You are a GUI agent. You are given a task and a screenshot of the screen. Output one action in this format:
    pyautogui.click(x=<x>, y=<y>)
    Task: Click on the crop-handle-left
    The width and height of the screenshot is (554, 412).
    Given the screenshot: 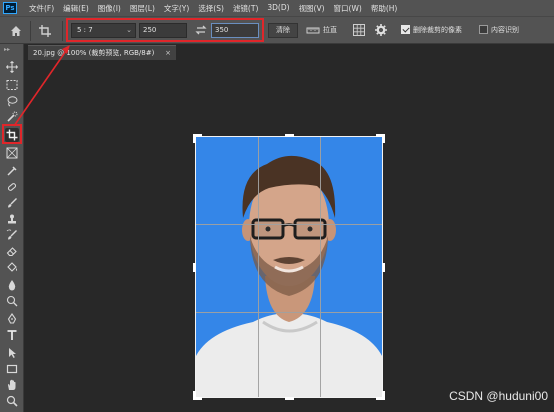 What is the action you would take?
    pyautogui.click(x=194, y=267)
    